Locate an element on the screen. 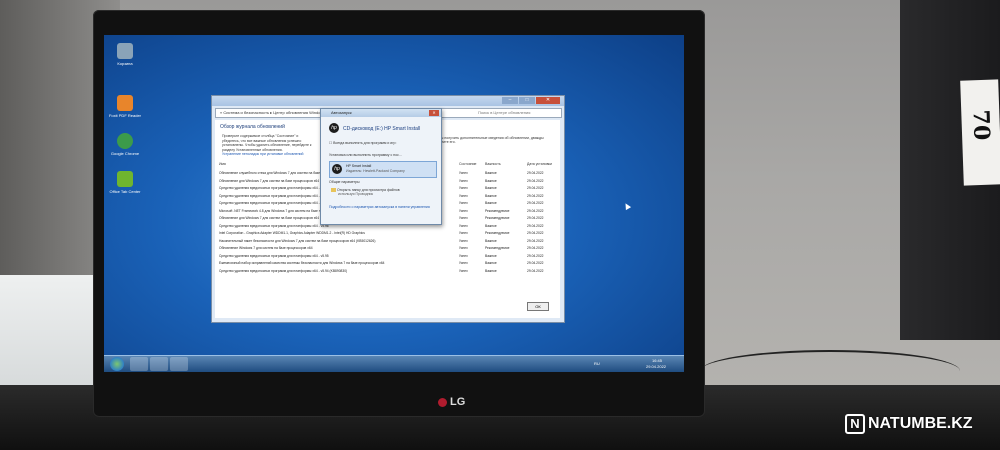  taskbar-chrome-button is located at coordinates (159, 364).